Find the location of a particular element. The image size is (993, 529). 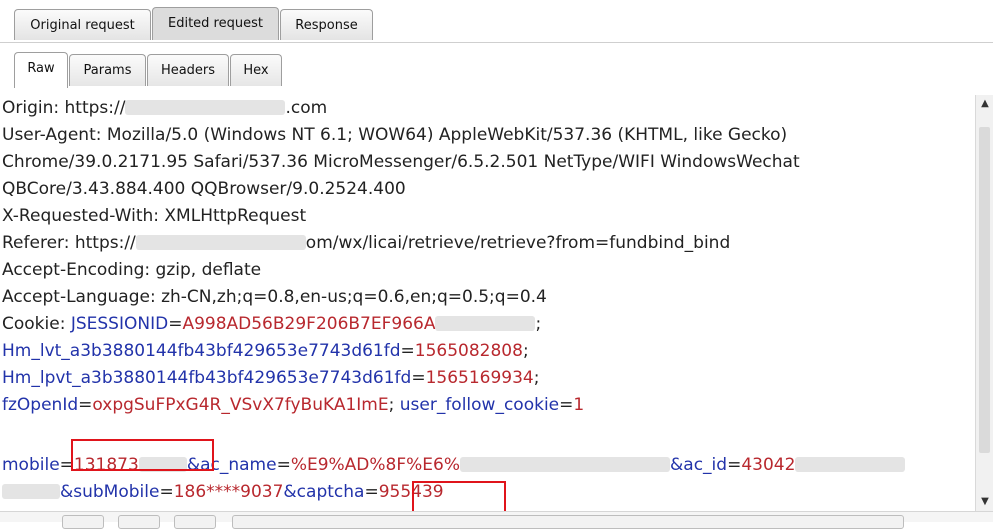

redacted-id-tail is located at coordinates (31, 491).